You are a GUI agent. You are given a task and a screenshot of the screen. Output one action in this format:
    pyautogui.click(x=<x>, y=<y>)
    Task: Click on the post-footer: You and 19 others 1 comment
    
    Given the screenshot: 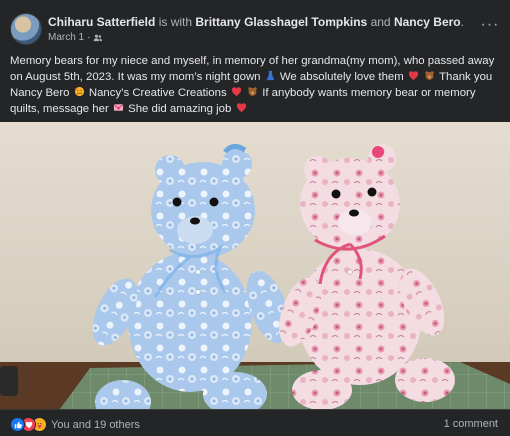 What is the action you would take?
    pyautogui.click(x=255, y=422)
    